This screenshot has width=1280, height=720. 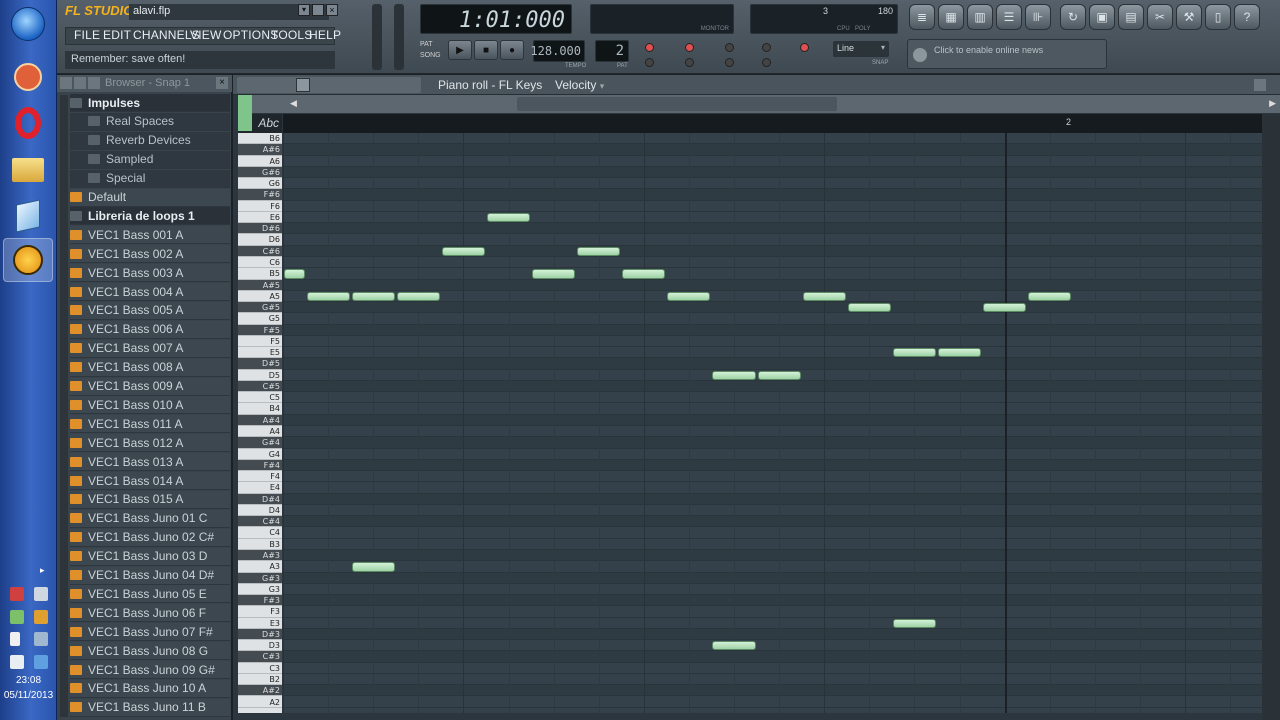 What do you see at coordinates (150, 613) in the screenshot?
I see `browser-item: VEC1 Bass Juno 06 F` at bounding box center [150, 613].